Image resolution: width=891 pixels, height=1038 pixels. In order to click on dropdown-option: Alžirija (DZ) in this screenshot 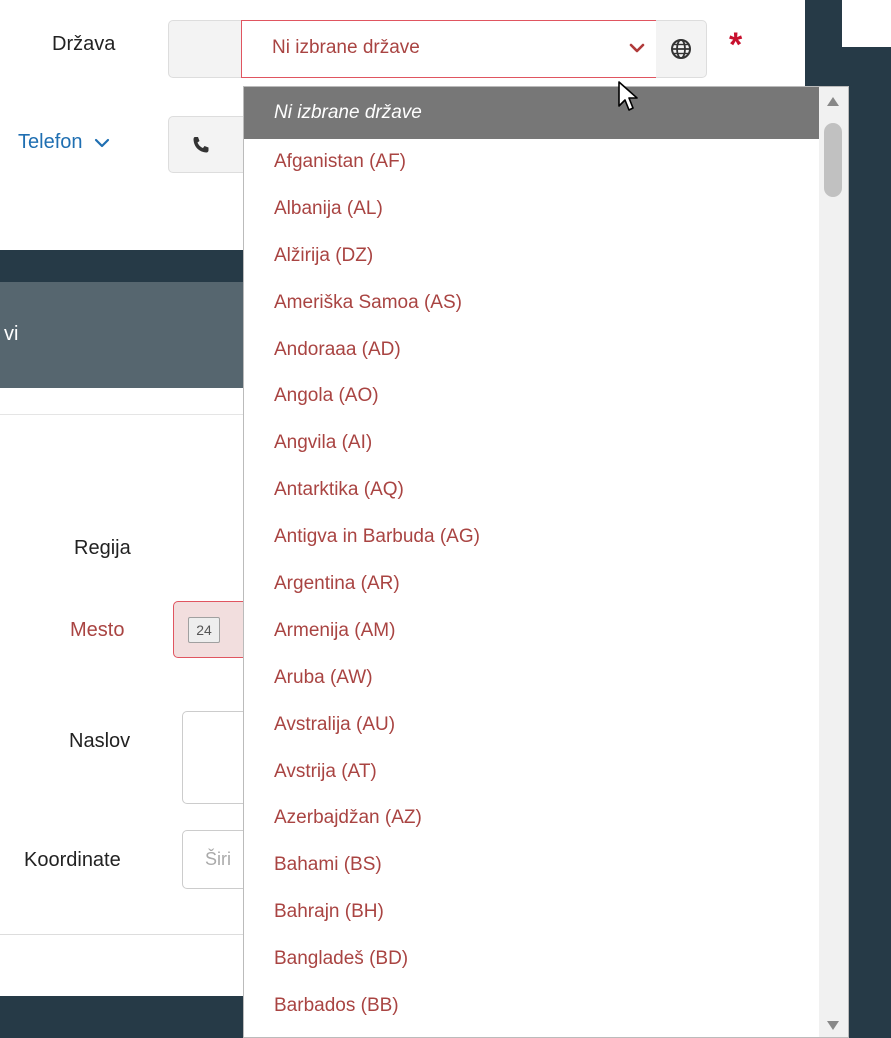, I will do `click(531, 256)`.